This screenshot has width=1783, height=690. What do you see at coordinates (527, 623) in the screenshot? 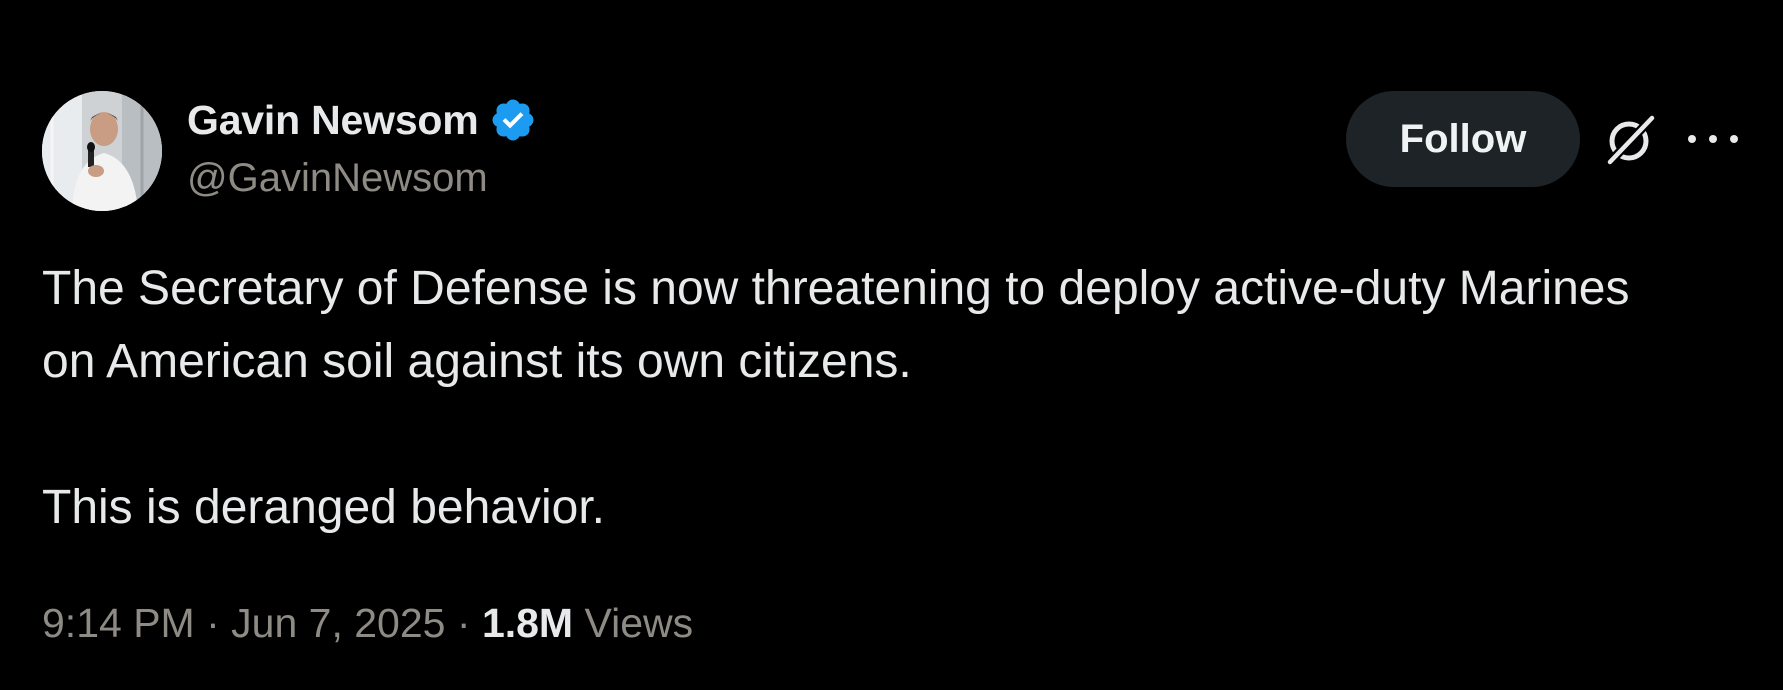
I see `views-count: 1.8M` at bounding box center [527, 623].